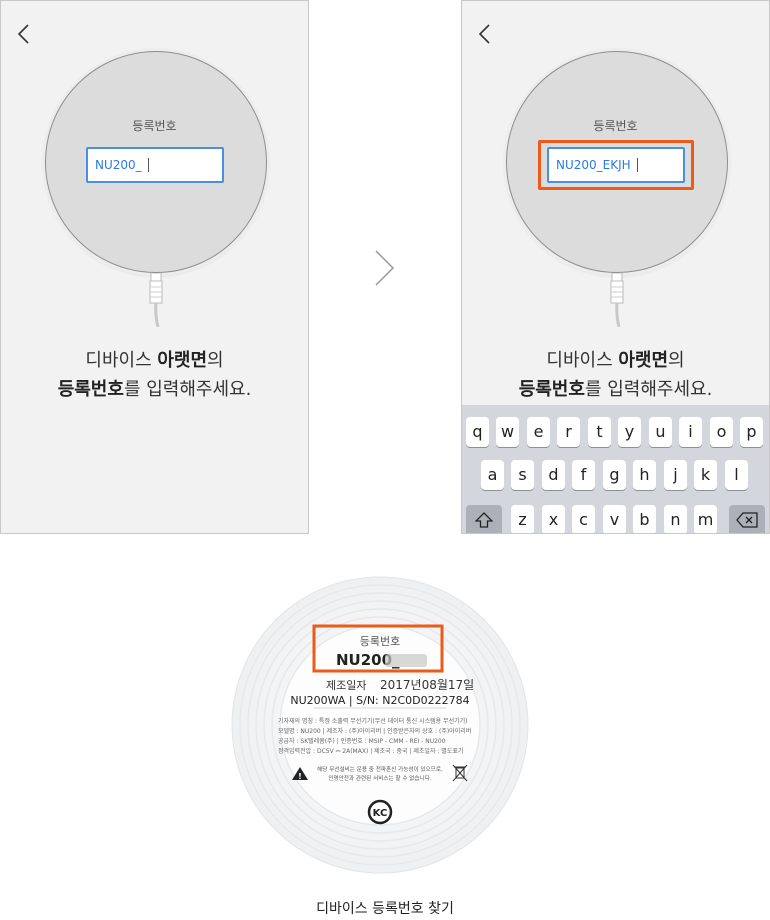  What do you see at coordinates (538, 432) in the screenshot?
I see `key-e: e` at bounding box center [538, 432].